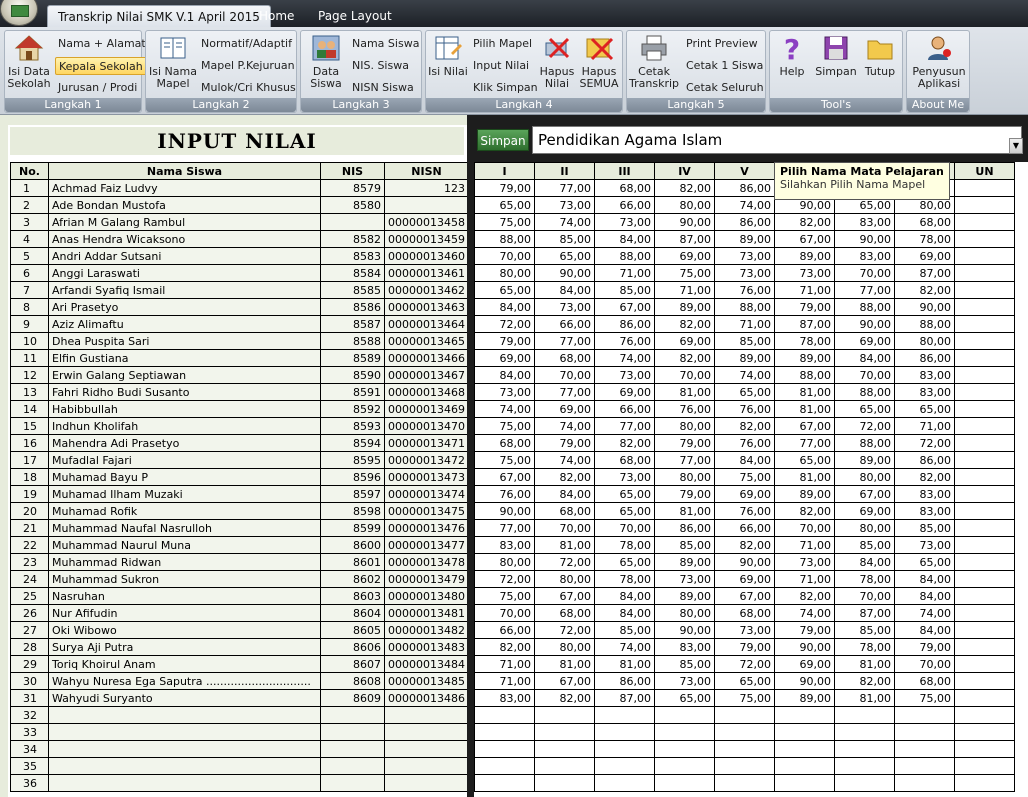 Image resolution: width=1028 pixels, height=797 pixels. What do you see at coordinates (184, 443) in the screenshot?
I see `cell-nama: Mahendra Adi Prasetyo` at bounding box center [184, 443].